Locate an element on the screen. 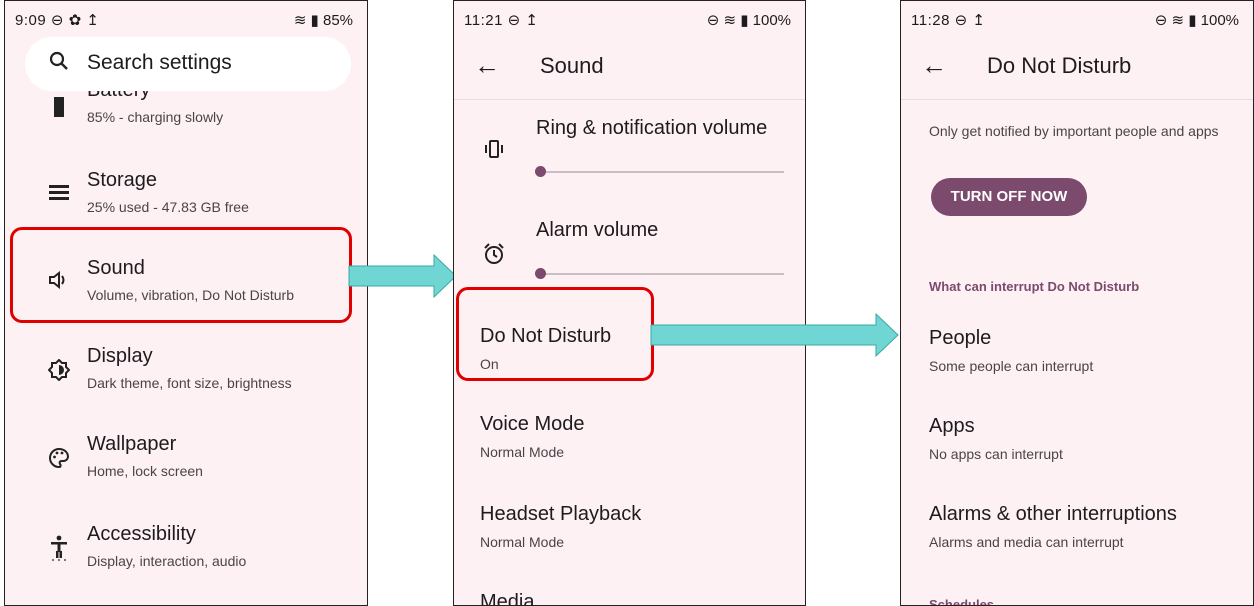 The height and width of the screenshot is (606, 1254). alarms-subtitle: Alarms and media can interrupt is located at coordinates (1026, 542).